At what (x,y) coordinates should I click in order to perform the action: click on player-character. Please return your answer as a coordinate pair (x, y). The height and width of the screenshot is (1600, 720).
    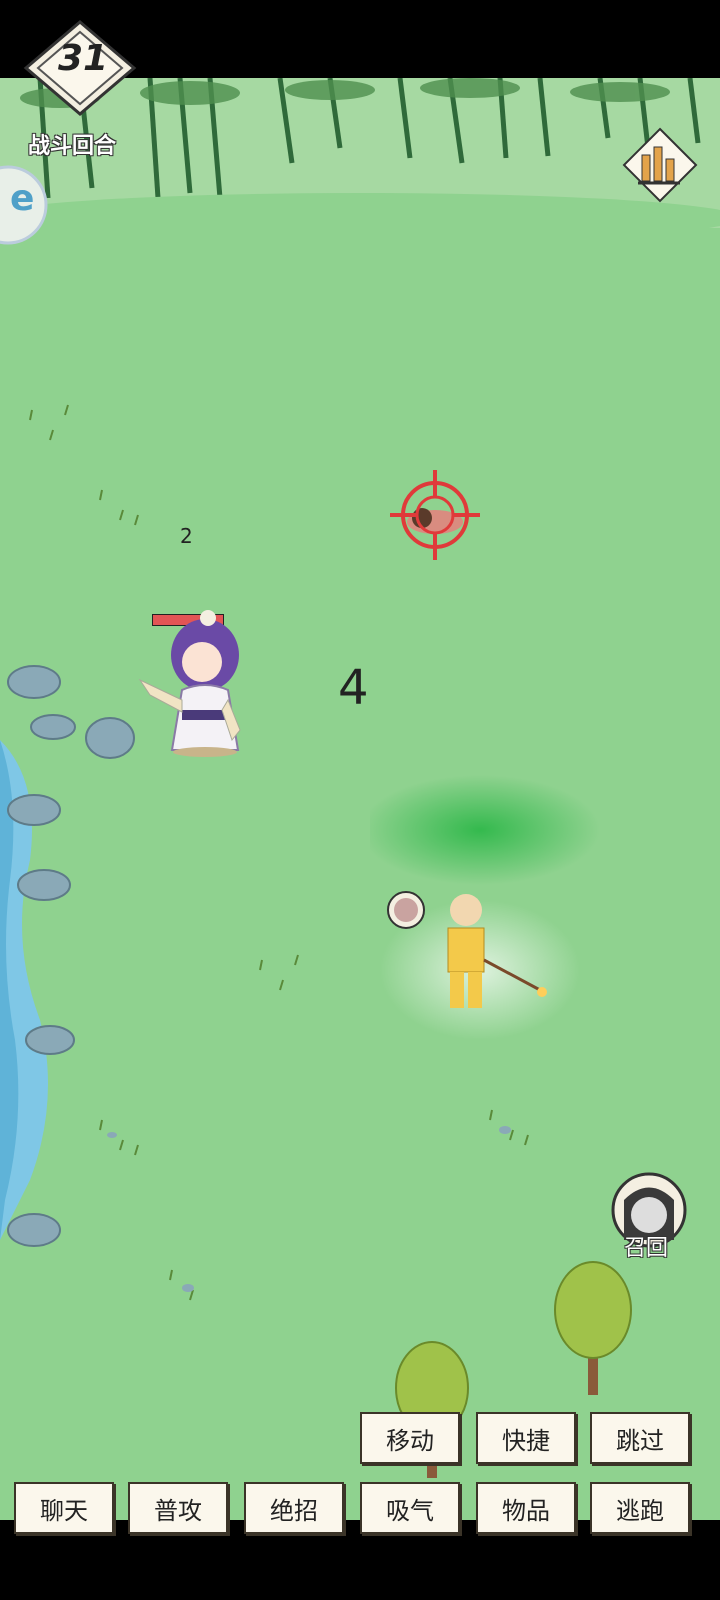
    Looking at the image, I should click on (490, 910).